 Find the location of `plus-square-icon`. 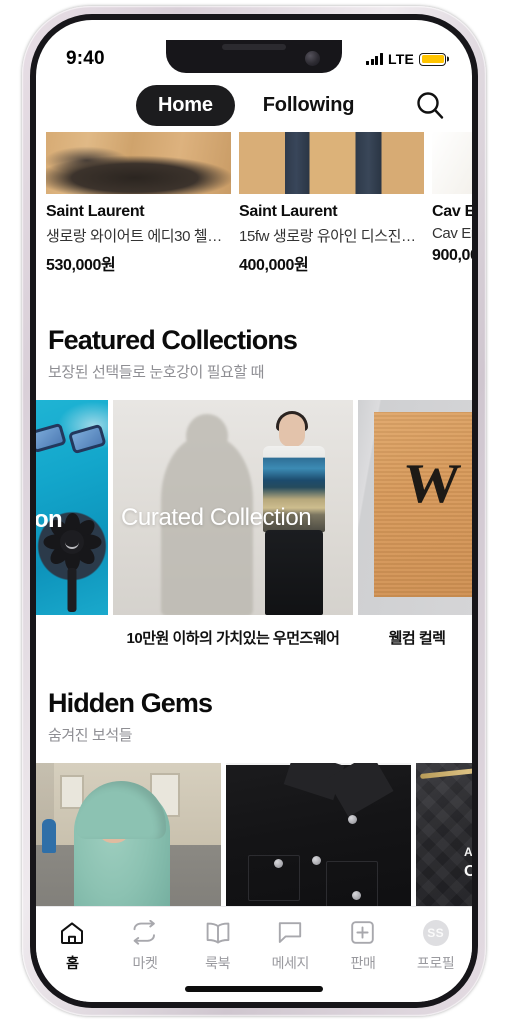

plus-square-icon is located at coordinates (362, 932).